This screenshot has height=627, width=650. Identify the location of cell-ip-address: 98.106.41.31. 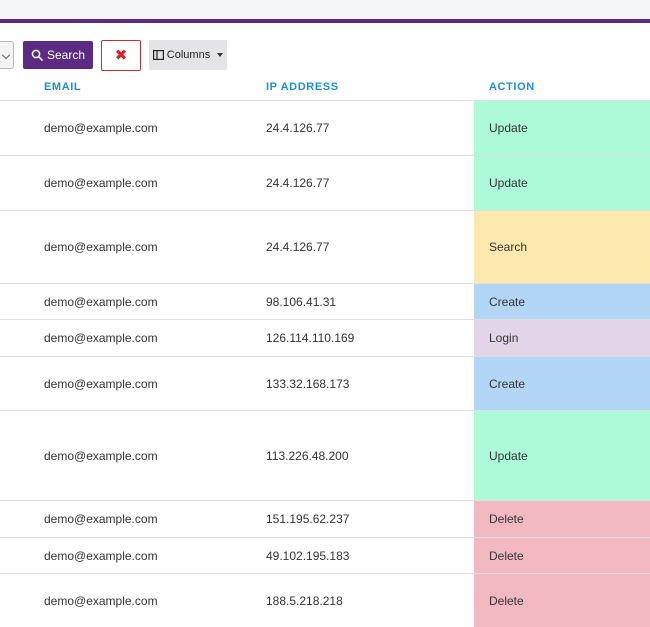
(301, 301).